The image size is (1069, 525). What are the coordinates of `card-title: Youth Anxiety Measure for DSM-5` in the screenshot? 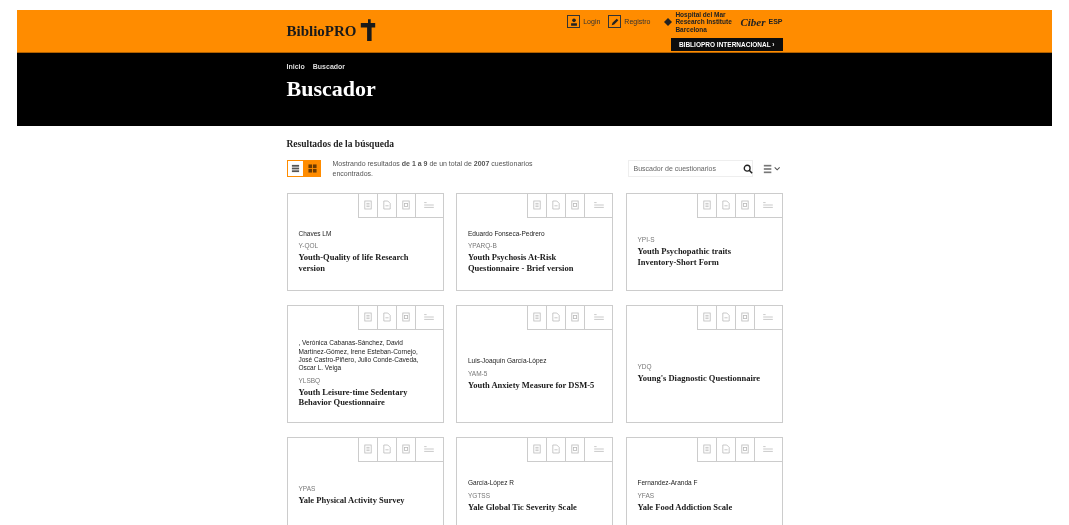 It's located at (534, 385).